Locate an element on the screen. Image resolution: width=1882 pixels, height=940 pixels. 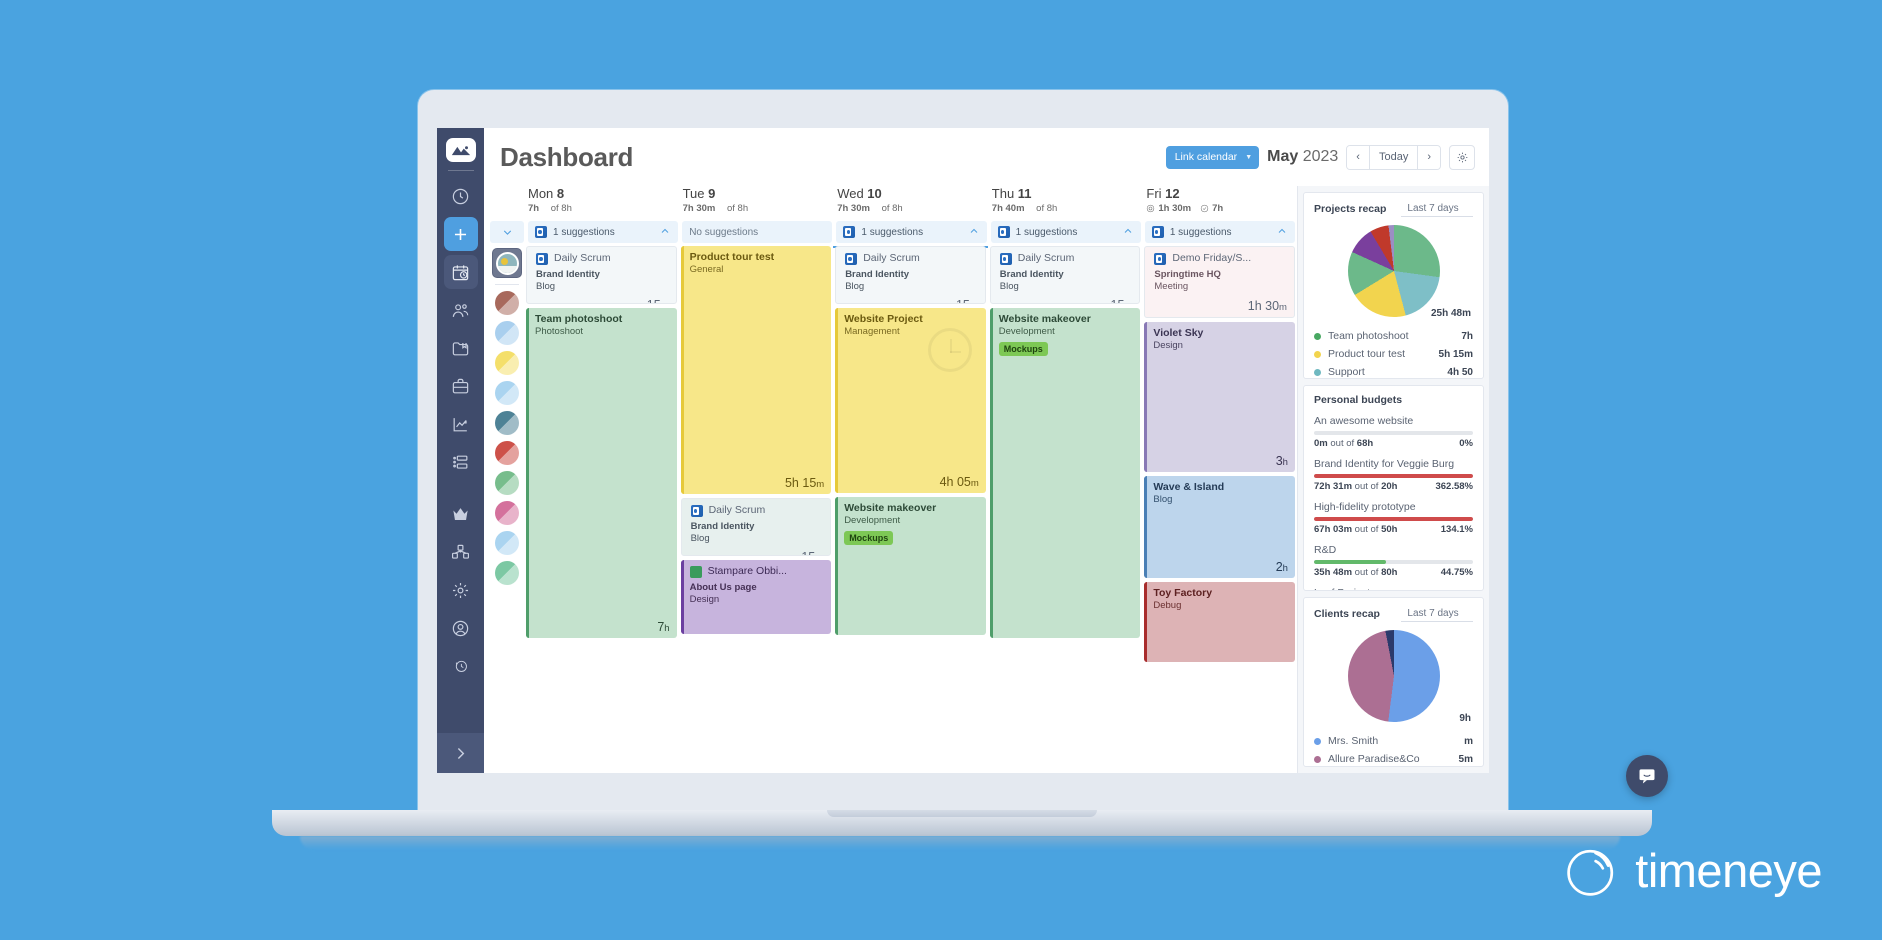
calendar-icon is located at coordinates (460, 272).